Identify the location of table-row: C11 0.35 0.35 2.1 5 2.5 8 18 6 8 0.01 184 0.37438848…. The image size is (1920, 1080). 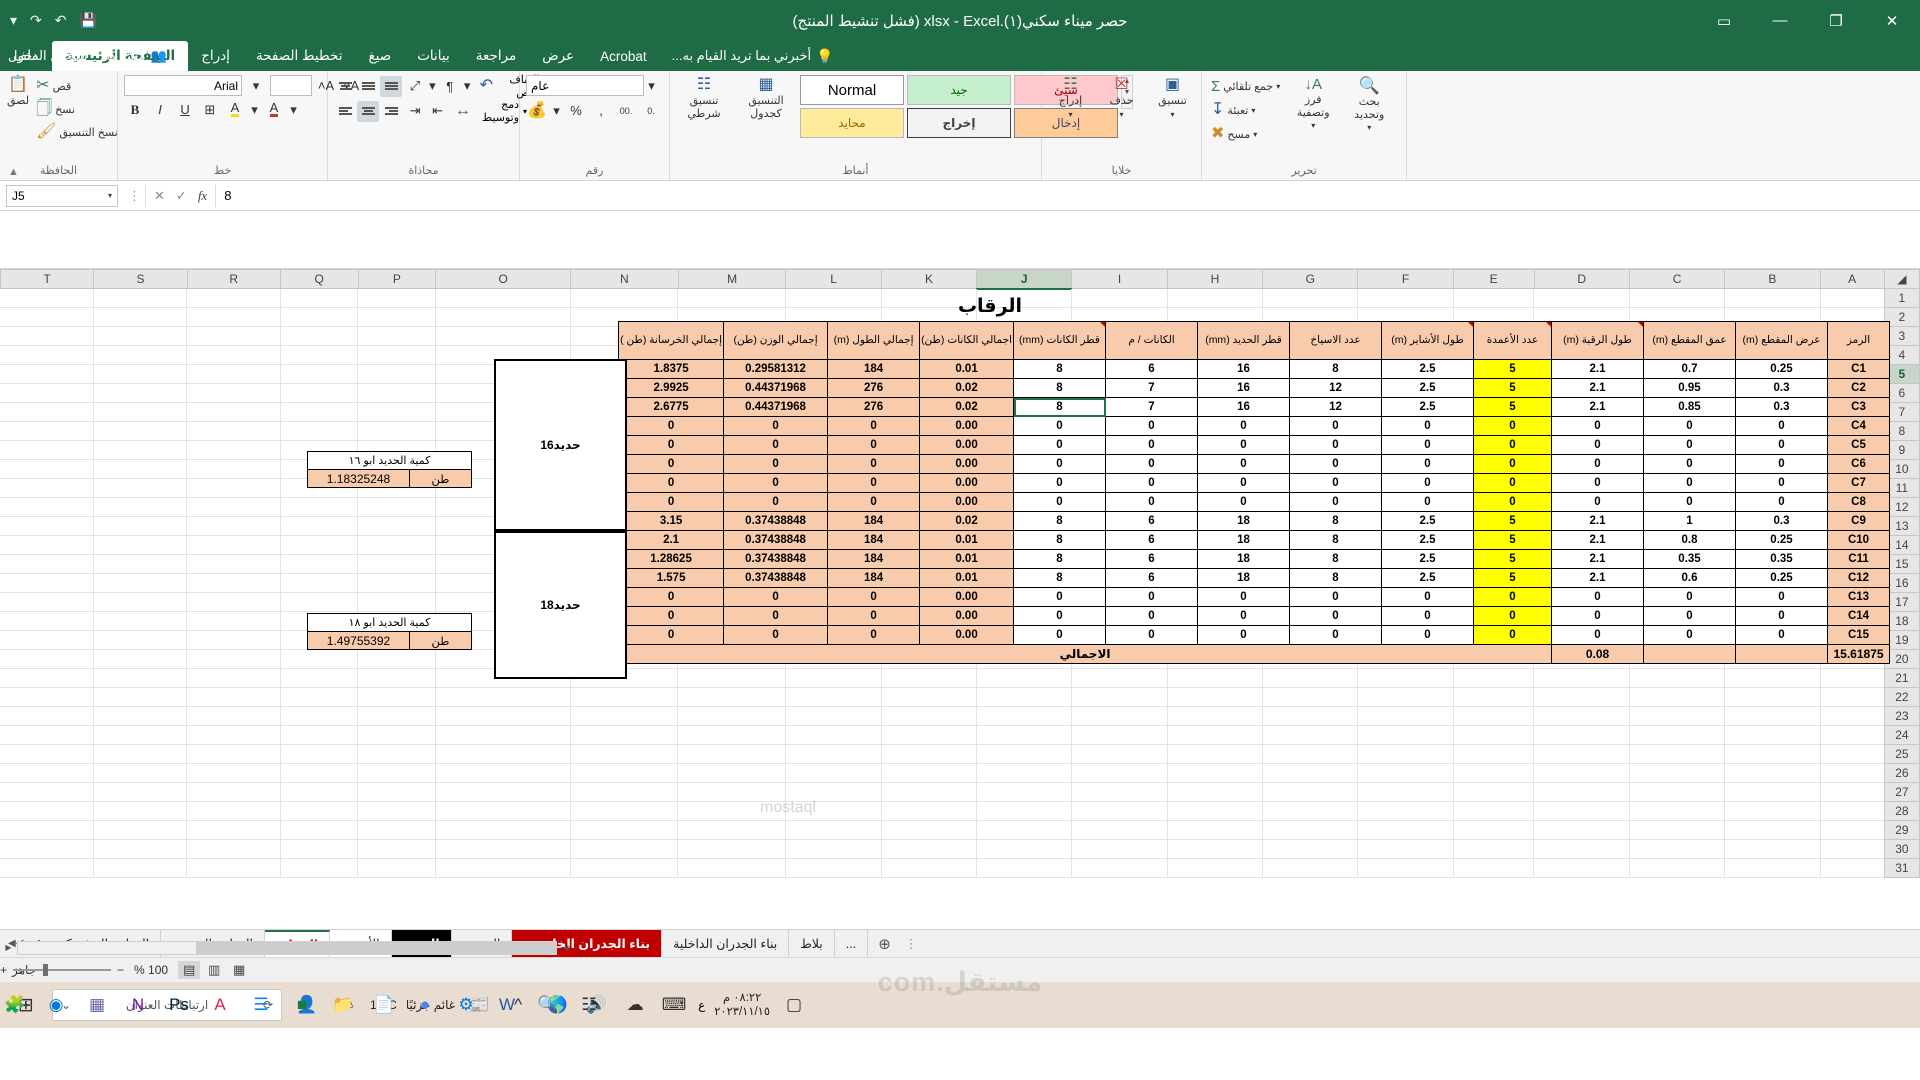
(1254, 559).